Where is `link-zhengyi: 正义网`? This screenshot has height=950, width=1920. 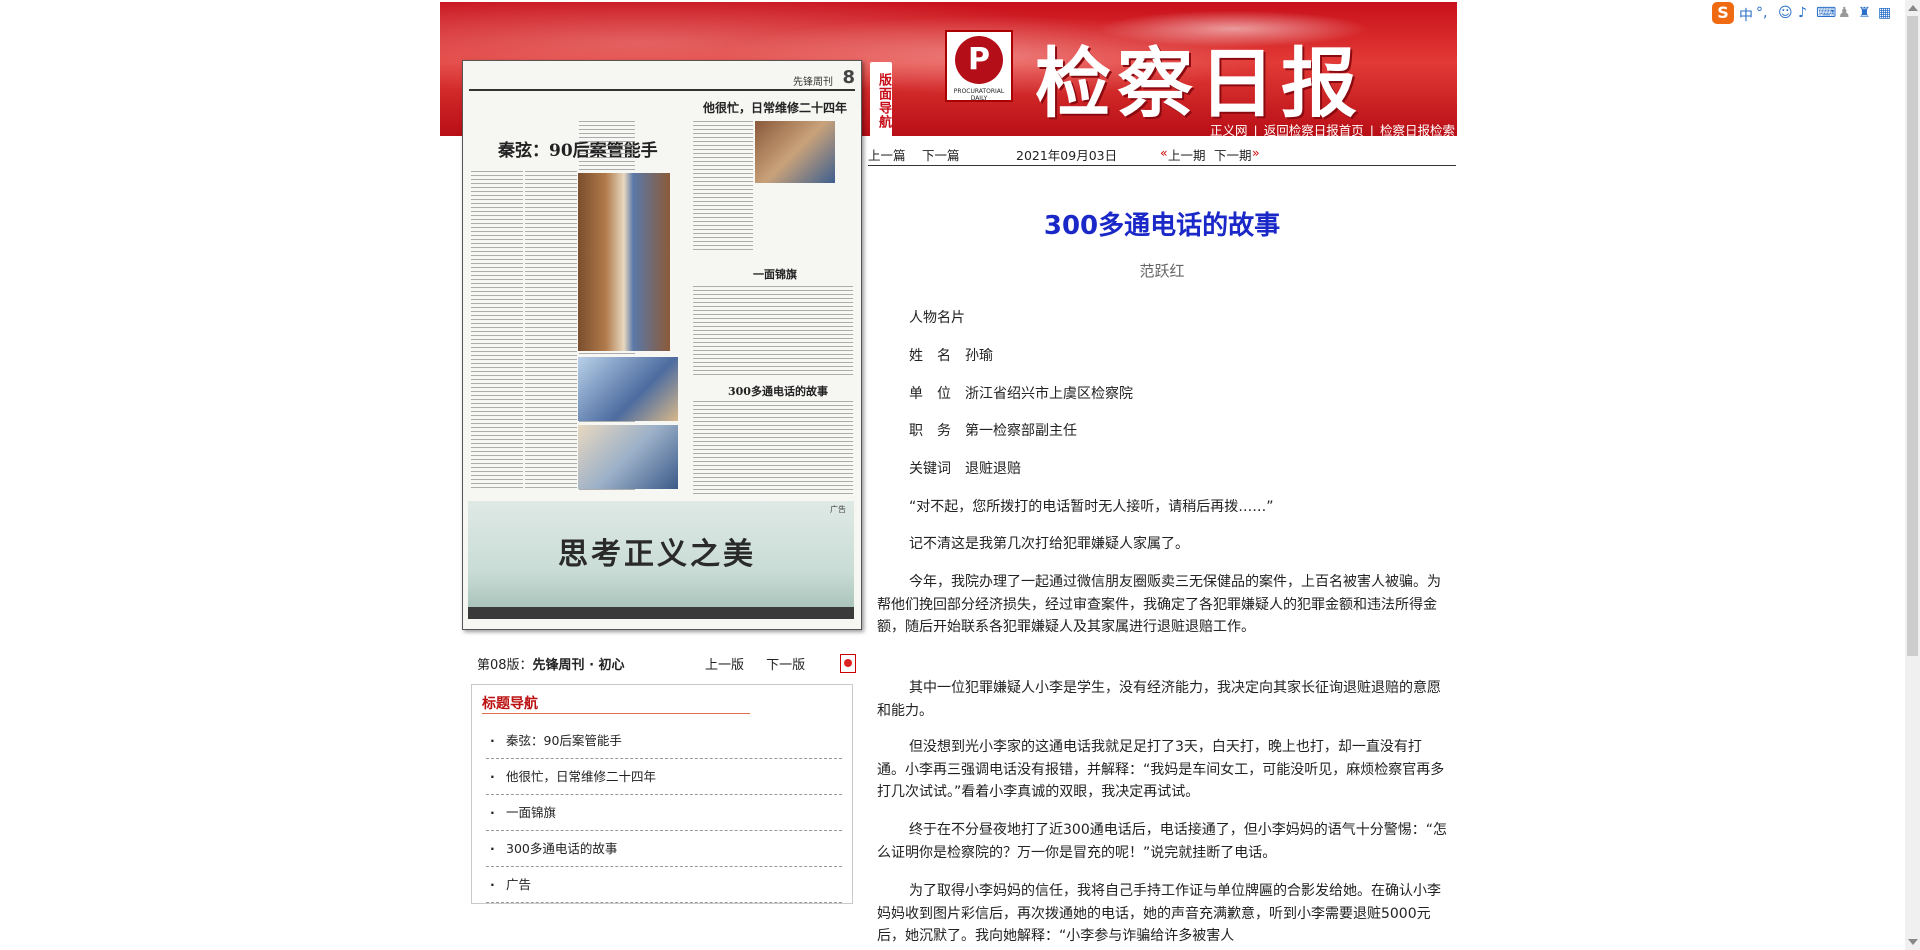
link-zhengyi: 正义网 is located at coordinates (1229, 130).